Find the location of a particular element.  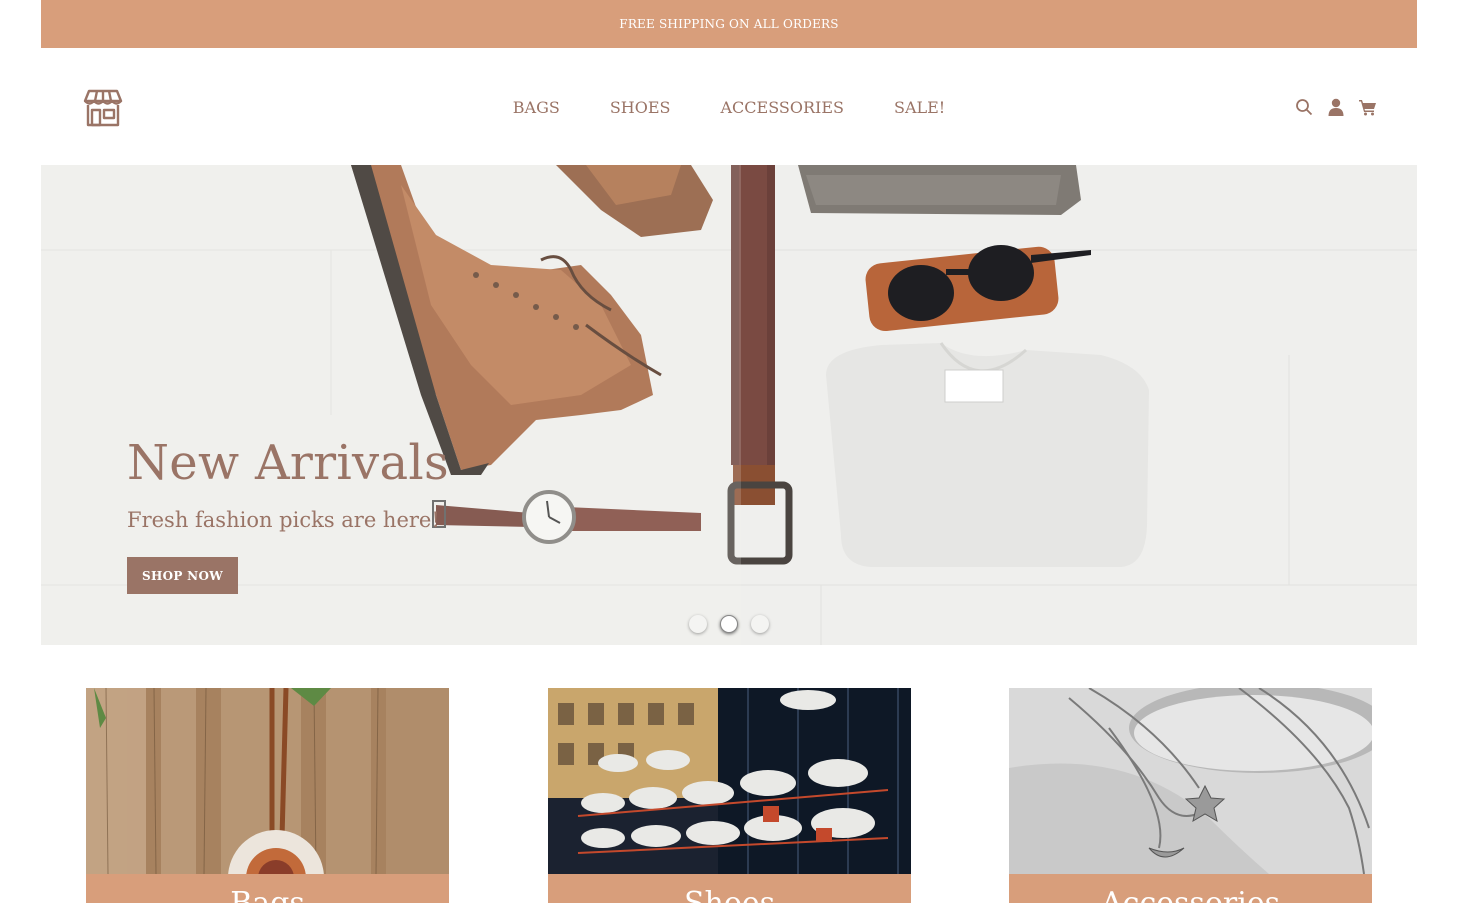

nav-shoes: SHOES is located at coordinates (640, 107).